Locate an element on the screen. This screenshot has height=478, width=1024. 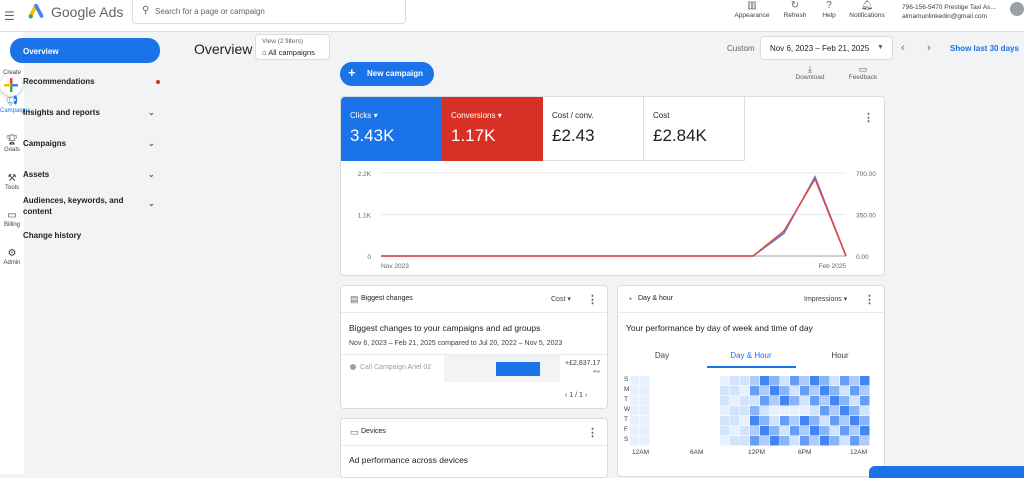
appearance-button: ▥ Appearance is located at coordinates (752, 9).